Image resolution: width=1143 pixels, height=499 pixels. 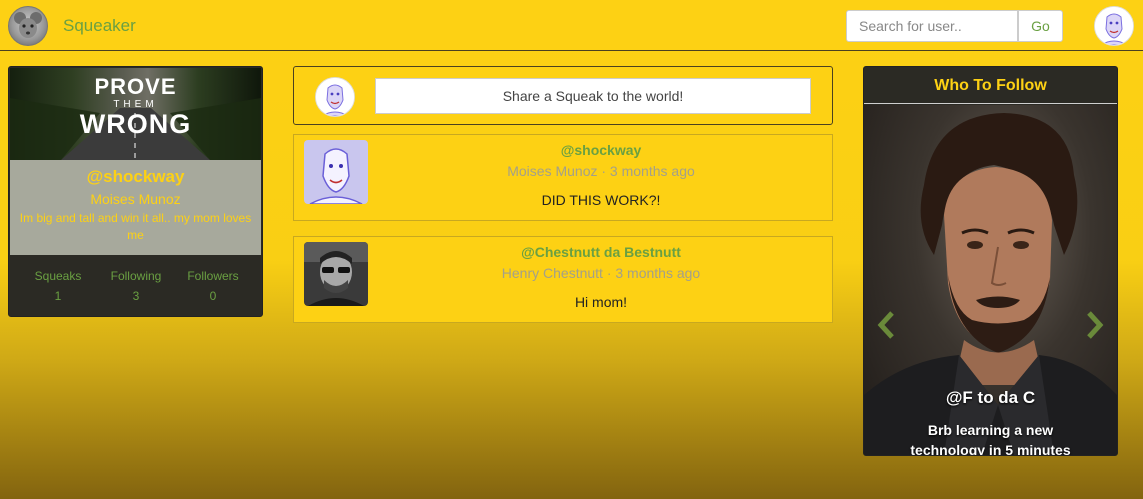 What do you see at coordinates (135, 86) in the screenshot?
I see `banner-text-line: PROVE` at bounding box center [135, 86].